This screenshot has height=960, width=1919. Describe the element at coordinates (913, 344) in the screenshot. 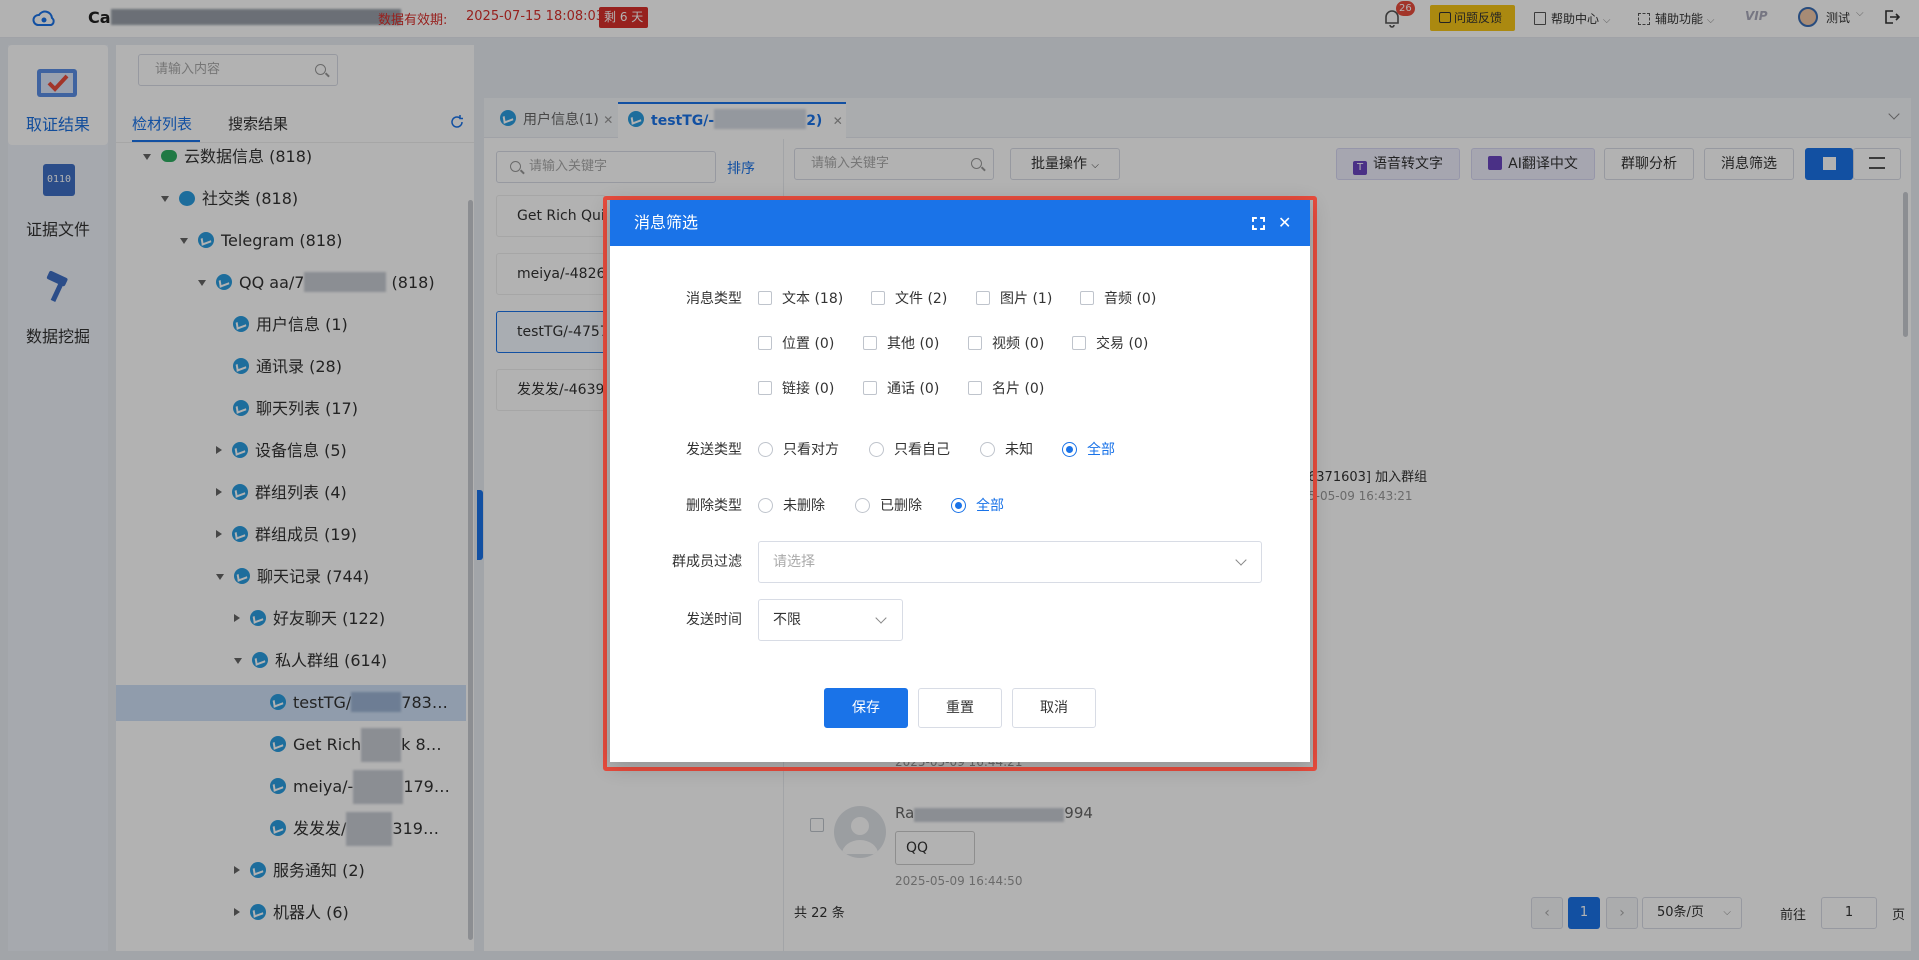

I see `checkbox-label: 其他 (0)` at that location.